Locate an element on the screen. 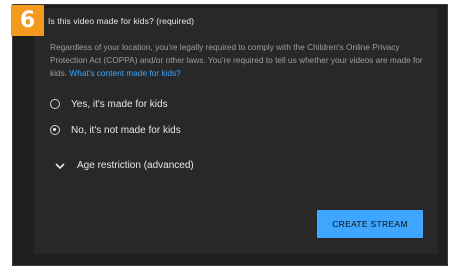 This screenshot has height=274, width=450. radio-checked-icon is located at coordinates (55, 130).